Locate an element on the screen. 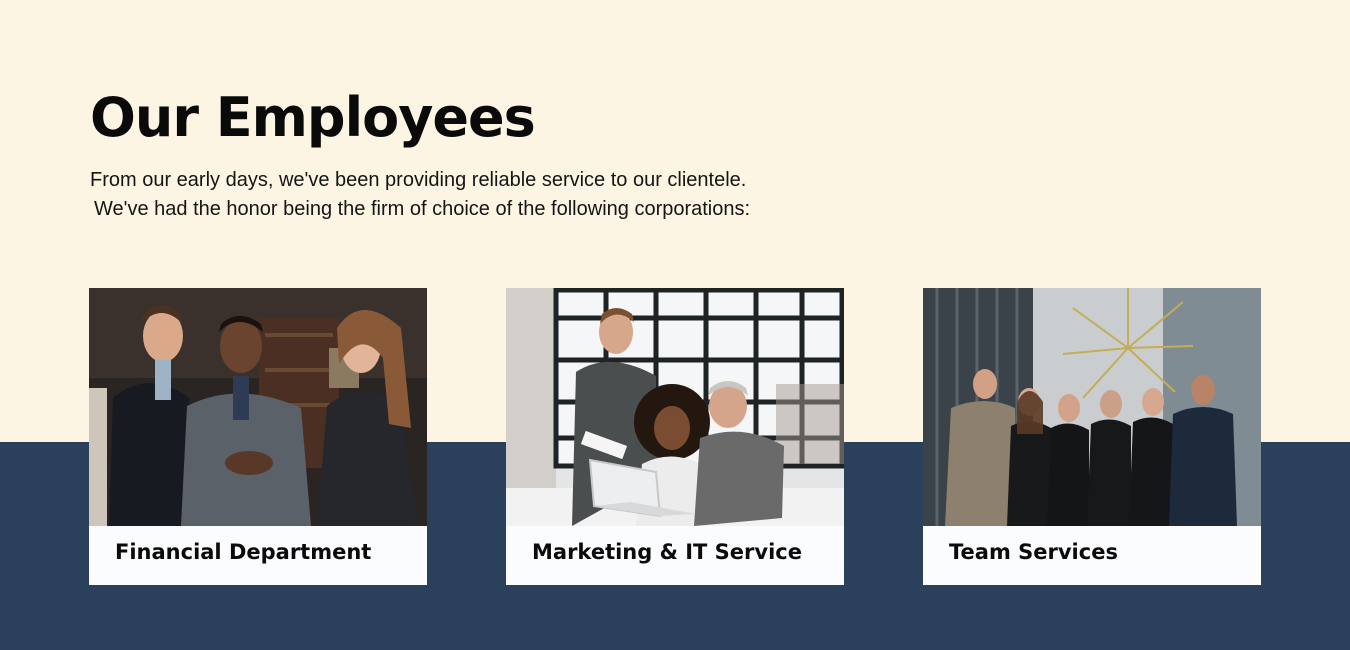 The image size is (1350, 650). team-group-photo is located at coordinates (1092, 407).